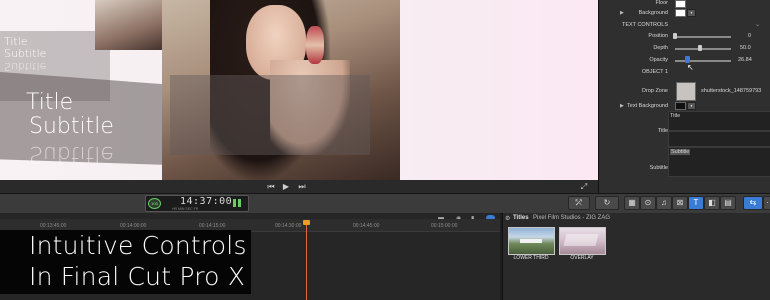 This screenshot has height=300, width=770. Describe the element at coordinates (654, 72) in the screenshot. I see `object-1-label: OBJECT 1` at that location.